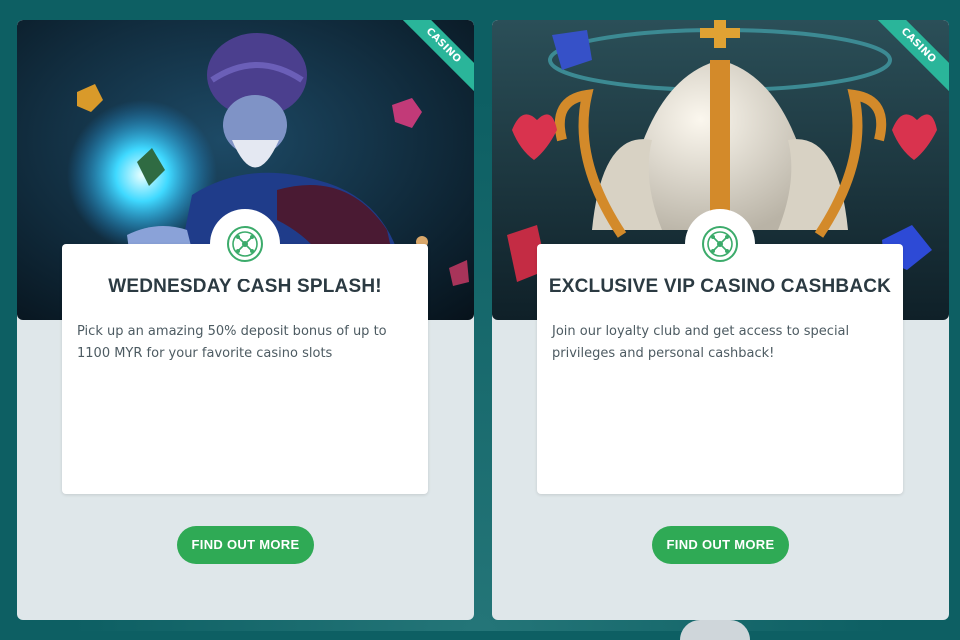 The height and width of the screenshot is (640, 960). I want to click on promo-title: WEDNESDAY CASH SPLASH!, so click(245, 286).